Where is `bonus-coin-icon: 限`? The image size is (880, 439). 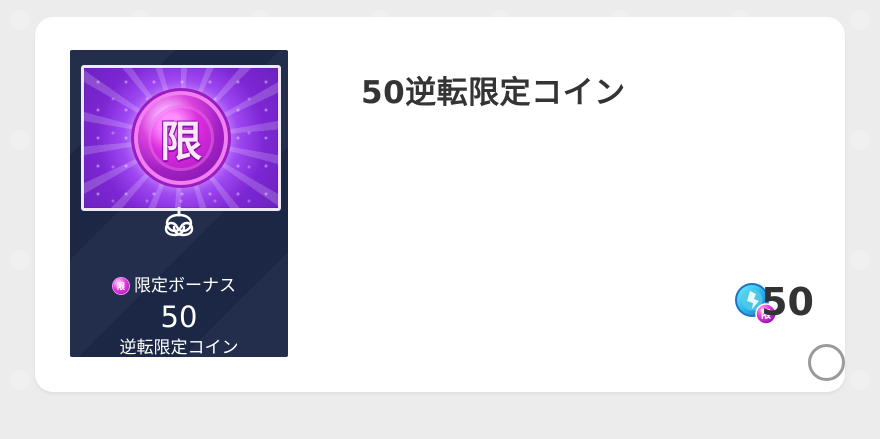 bonus-coin-icon: 限 is located at coordinates (121, 286).